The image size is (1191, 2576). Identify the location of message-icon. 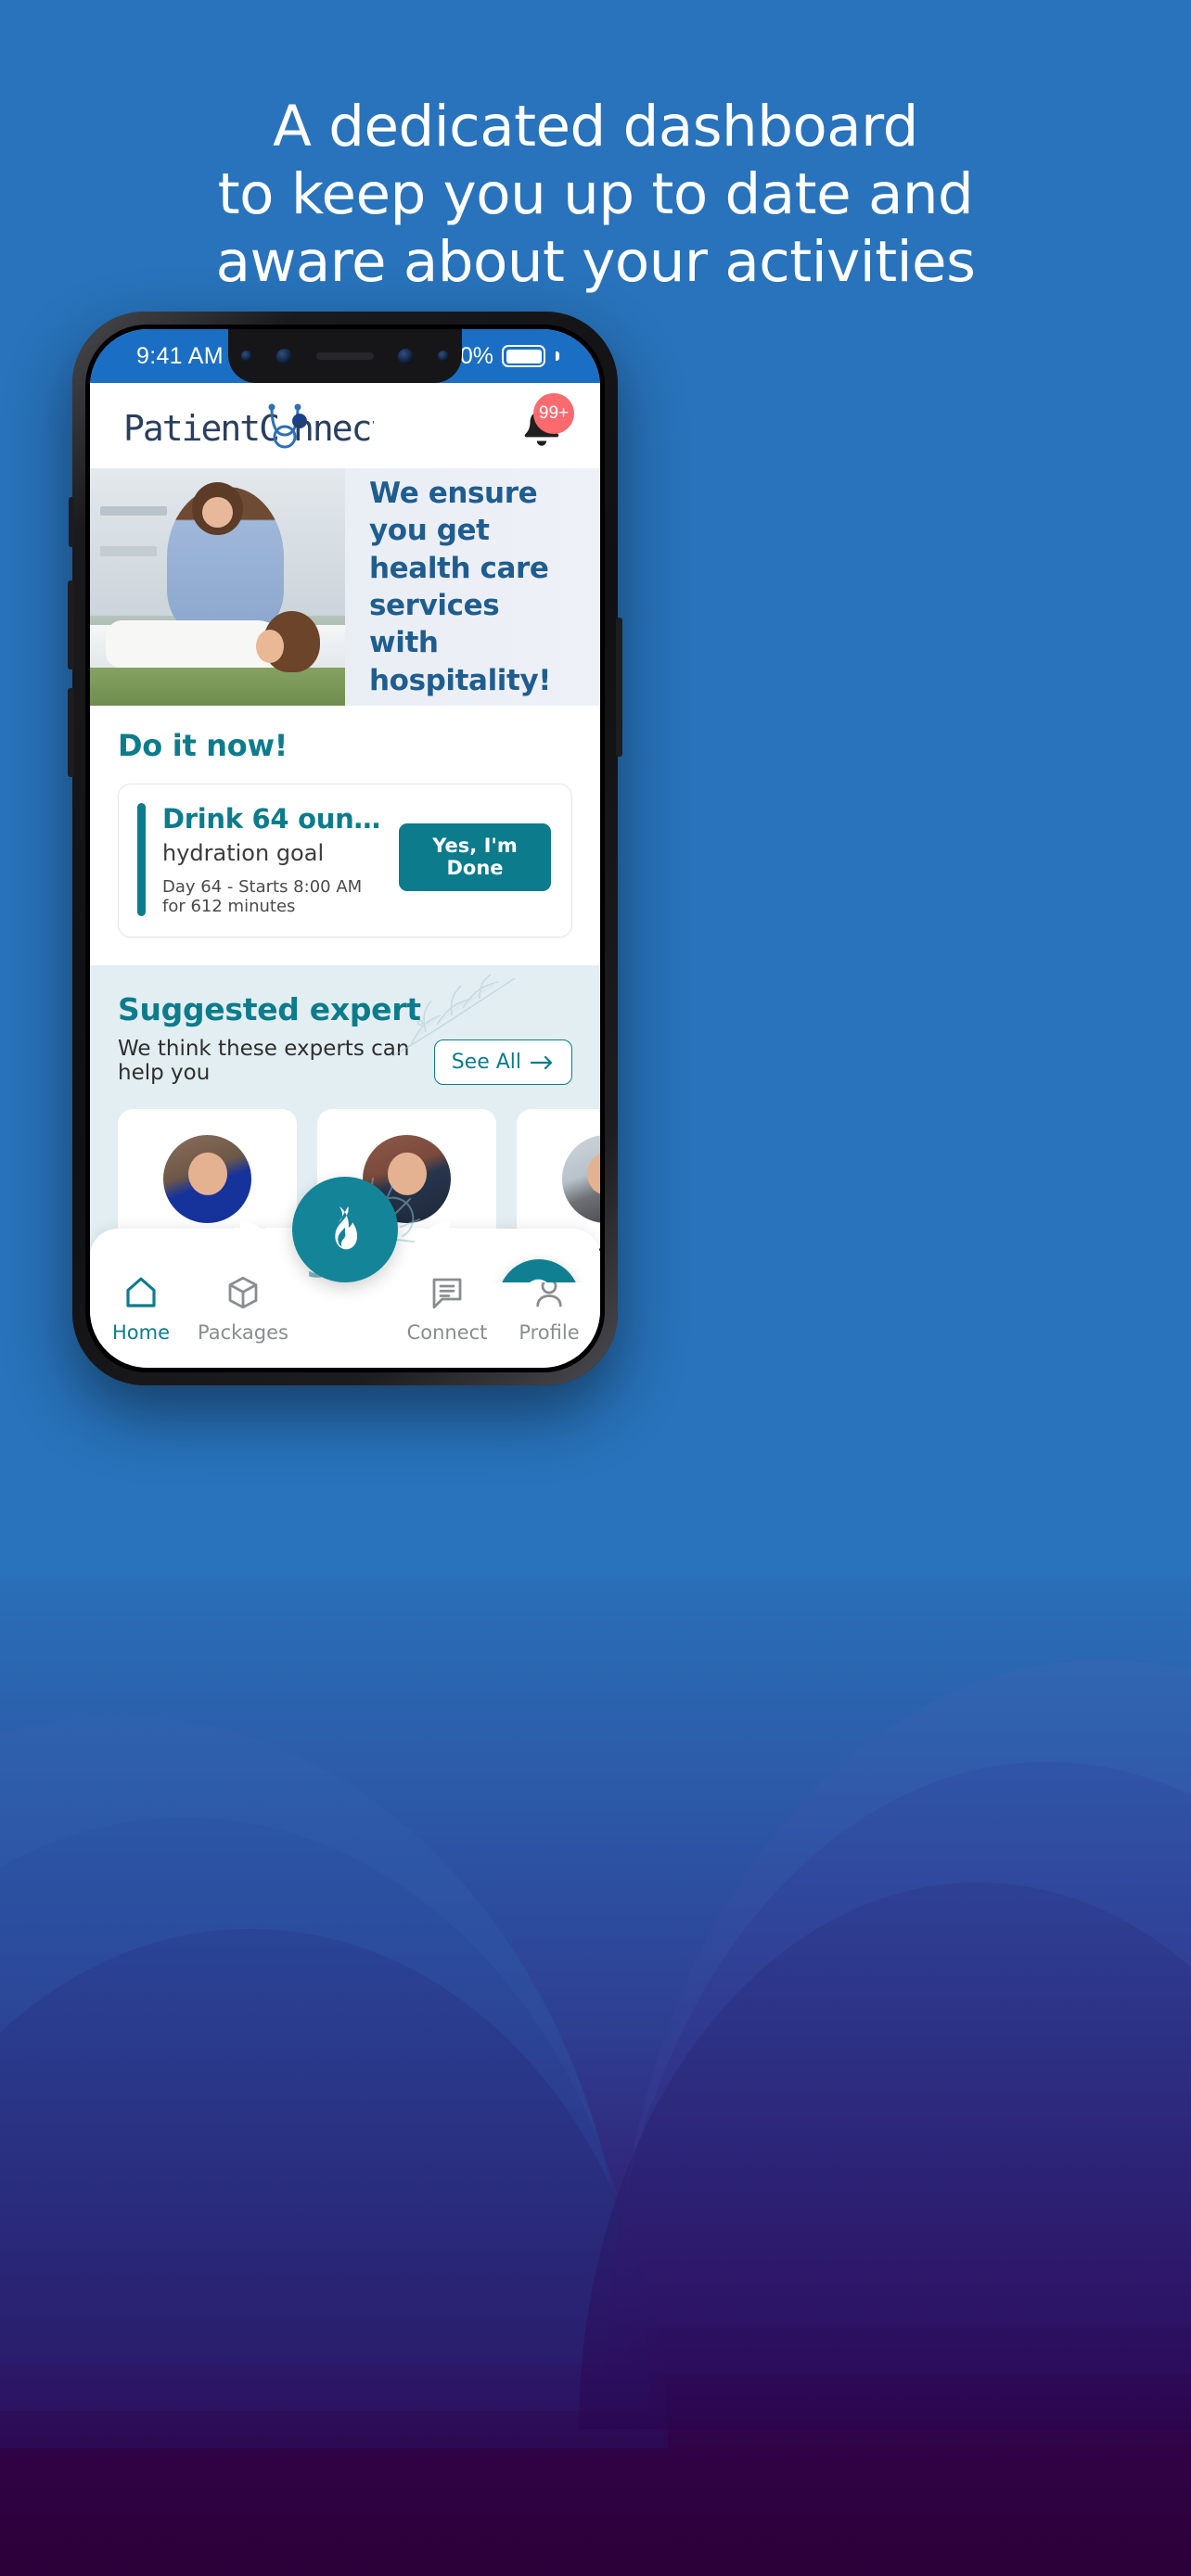
(447, 1293).